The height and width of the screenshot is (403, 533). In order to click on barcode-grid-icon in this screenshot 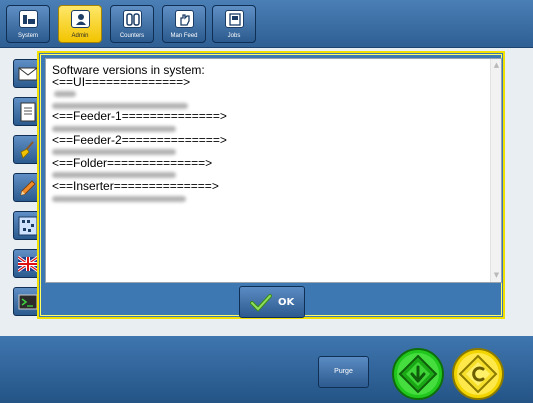, I will do `click(28, 226)`.